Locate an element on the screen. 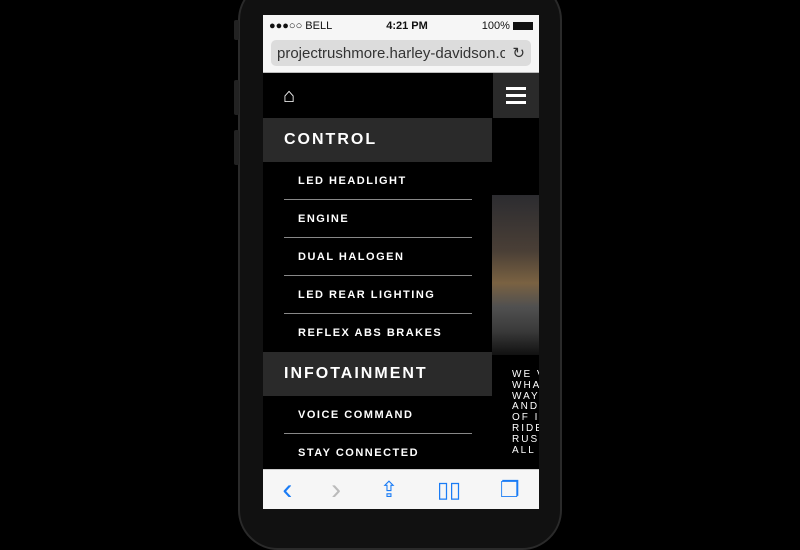 The width and height of the screenshot is (800, 550). carrier: ●●●○○ BELL is located at coordinates (301, 26).